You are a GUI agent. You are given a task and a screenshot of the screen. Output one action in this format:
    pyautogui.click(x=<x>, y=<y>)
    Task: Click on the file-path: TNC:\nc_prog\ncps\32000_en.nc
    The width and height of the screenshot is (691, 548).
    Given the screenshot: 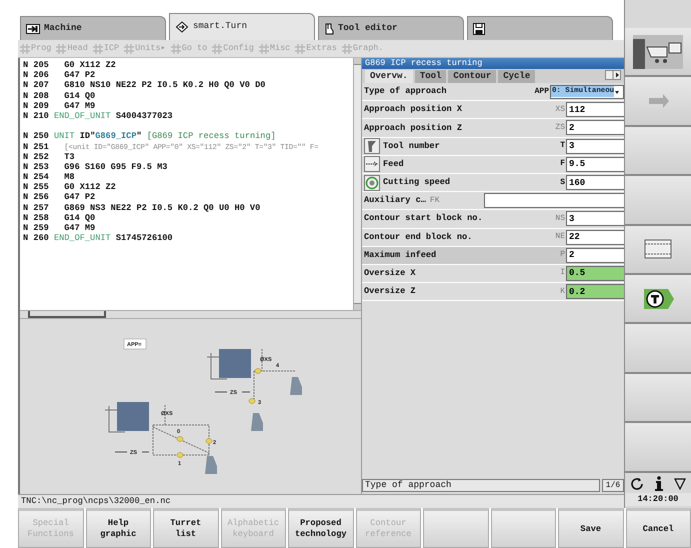 What is the action you would take?
    pyautogui.click(x=321, y=501)
    